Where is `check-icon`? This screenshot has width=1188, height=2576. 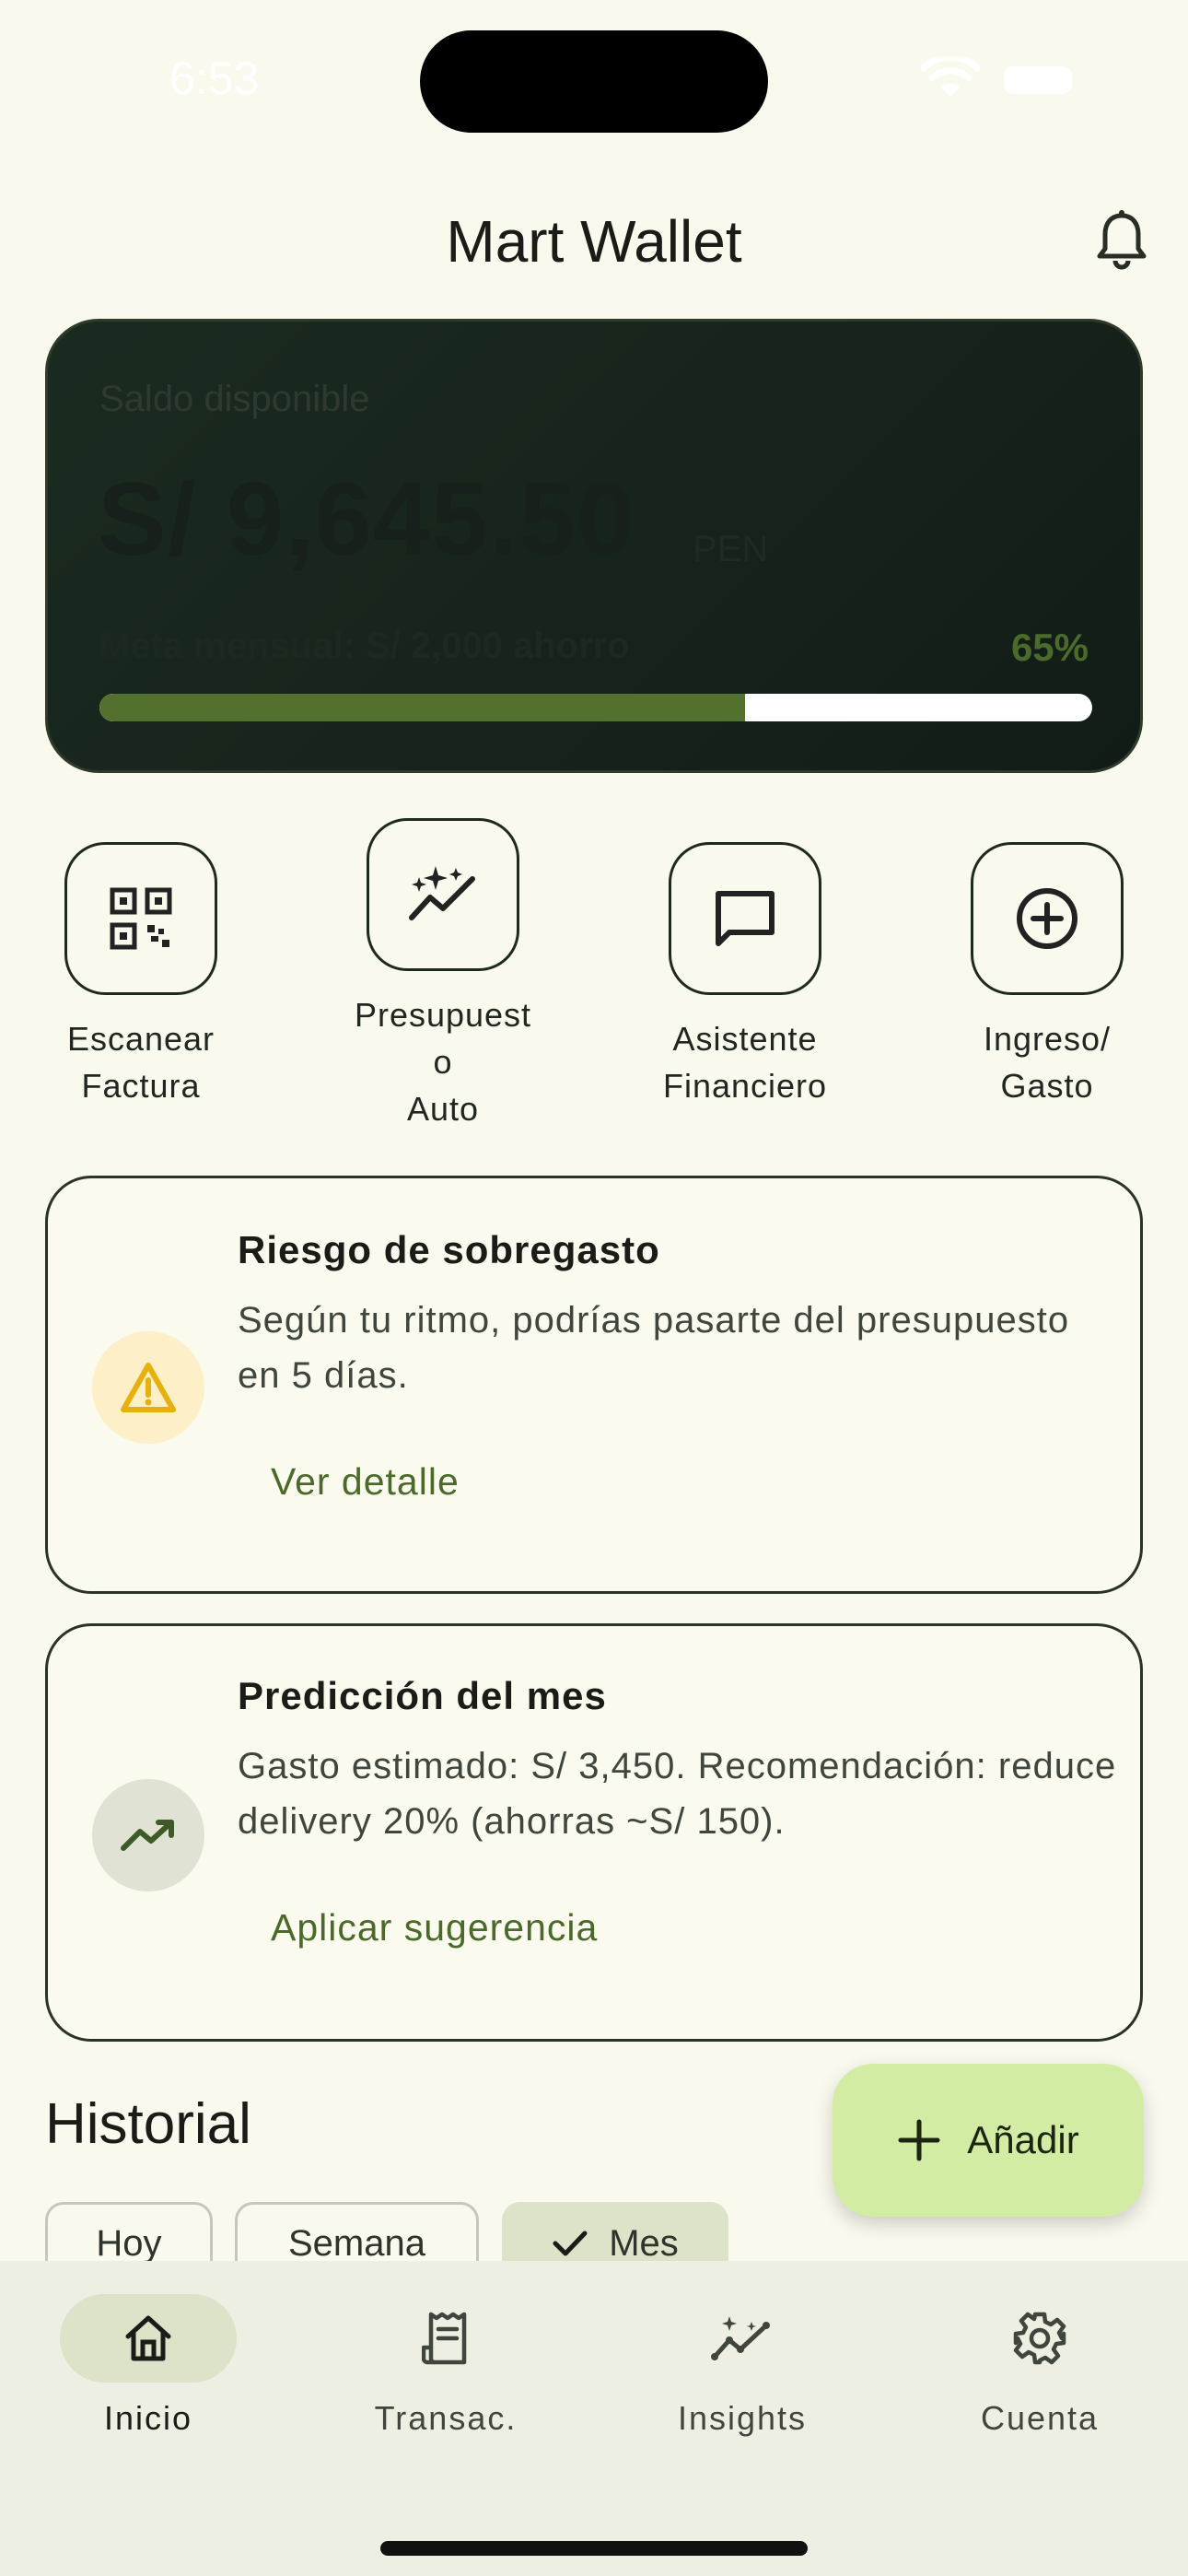 check-icon is located at coordinates (570, 2243).